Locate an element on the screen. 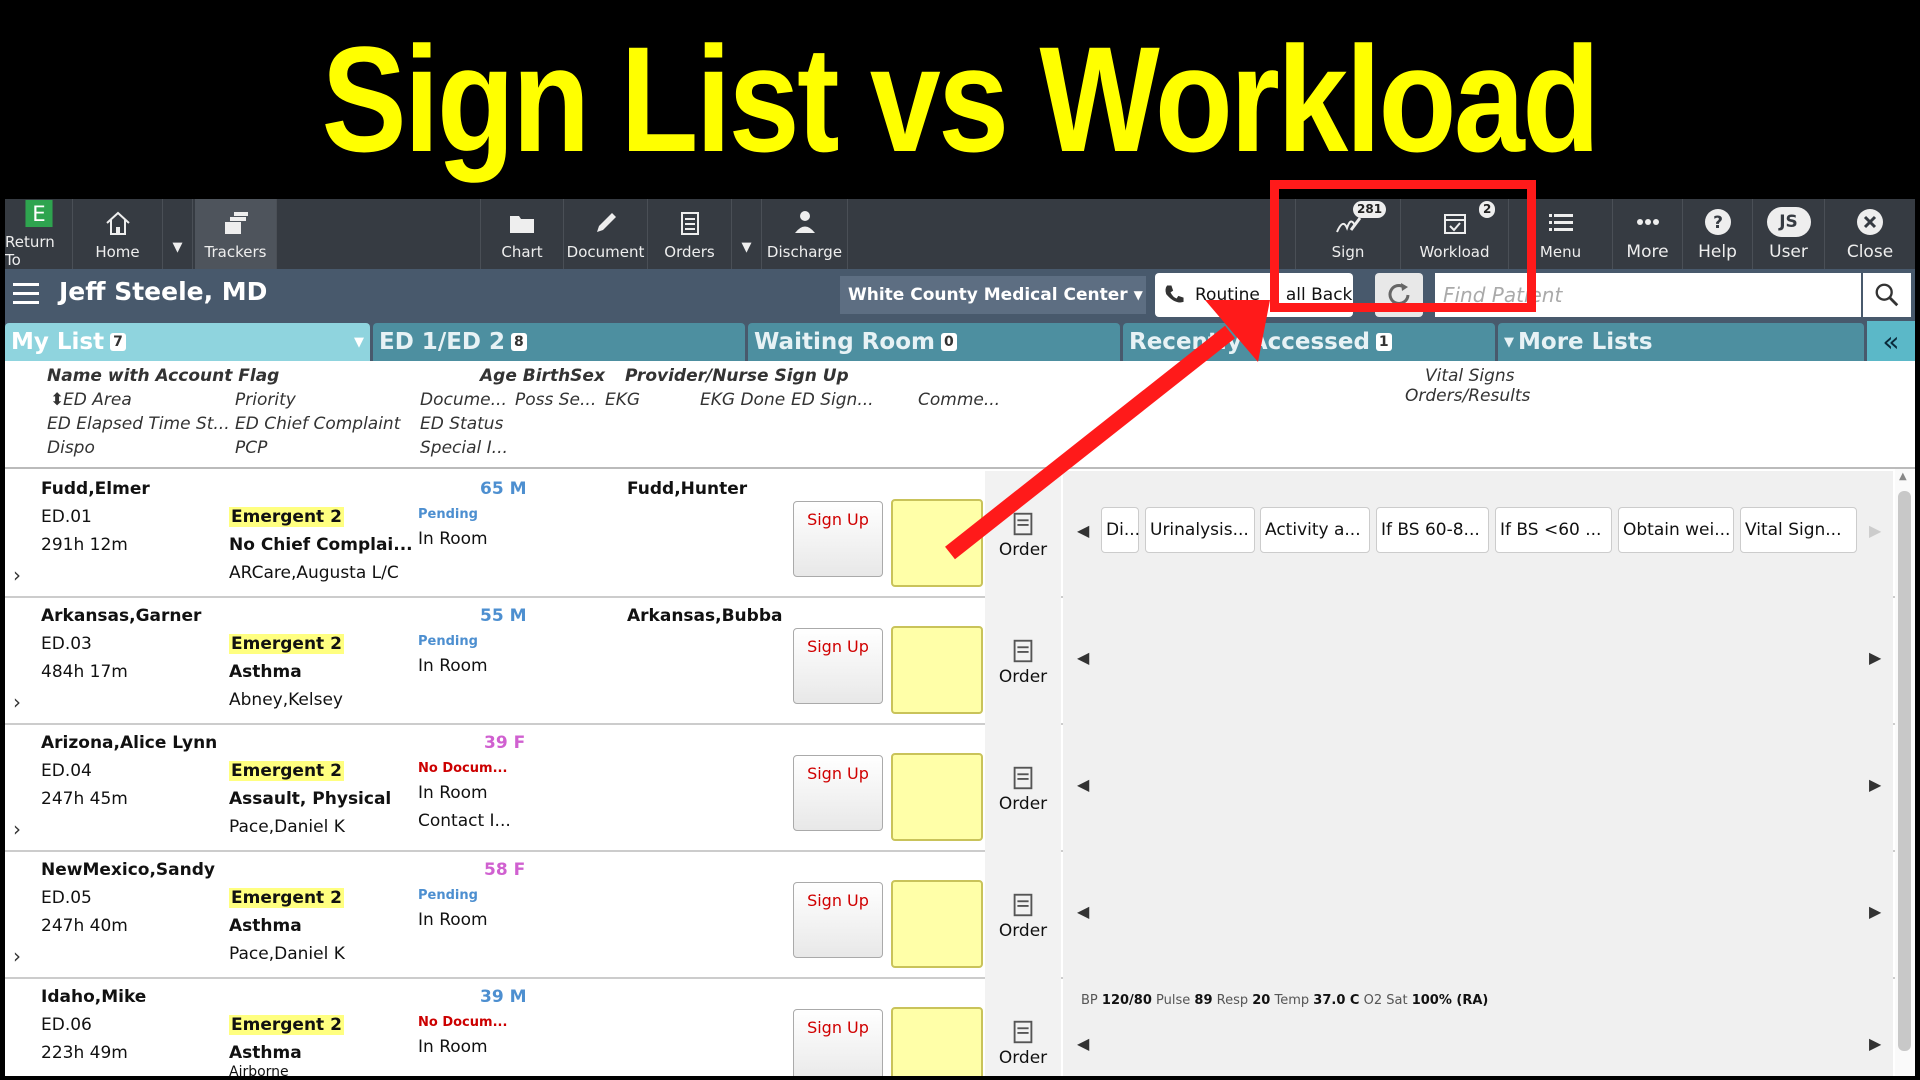  facility-select: White County Medical Center ▼ is located at coordinates (993, 295).